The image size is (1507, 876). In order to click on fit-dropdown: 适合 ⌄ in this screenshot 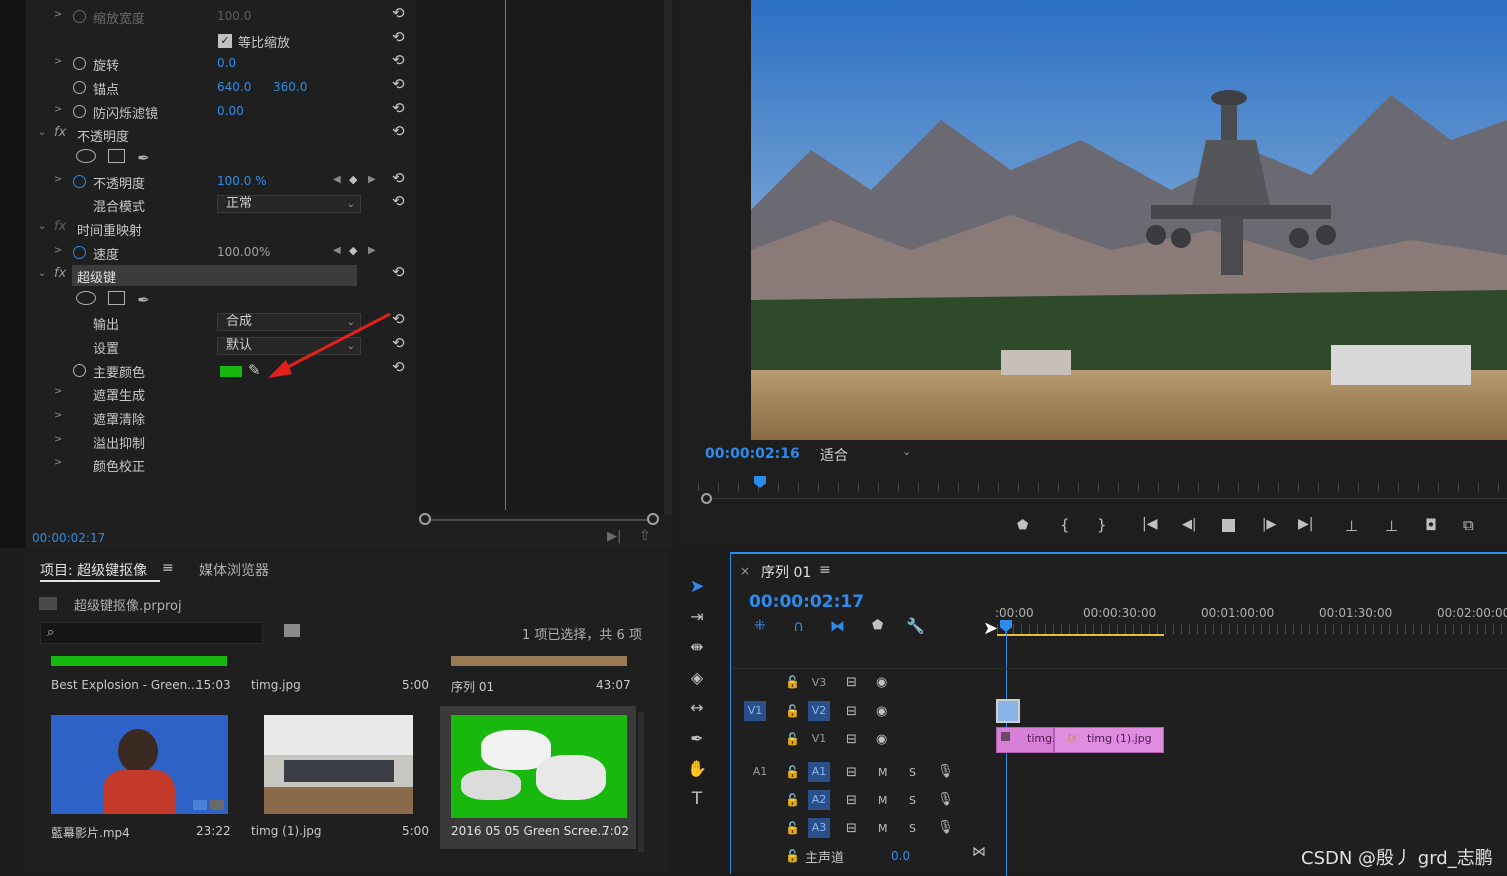, I will do `click(868, 454)`.